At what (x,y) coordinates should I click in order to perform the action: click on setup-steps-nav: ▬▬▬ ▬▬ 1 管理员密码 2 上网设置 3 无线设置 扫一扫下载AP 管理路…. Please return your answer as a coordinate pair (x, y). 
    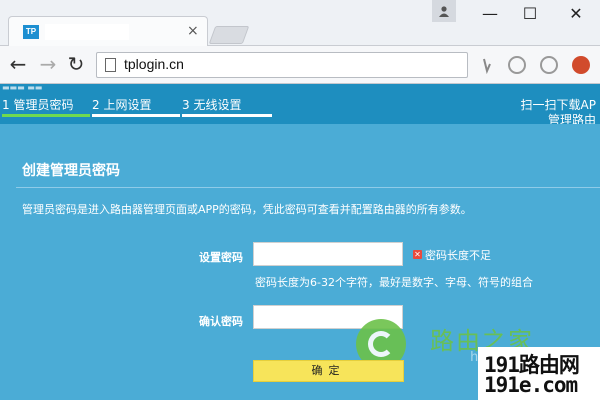
    Looking at the image, I should click on (300, 105).